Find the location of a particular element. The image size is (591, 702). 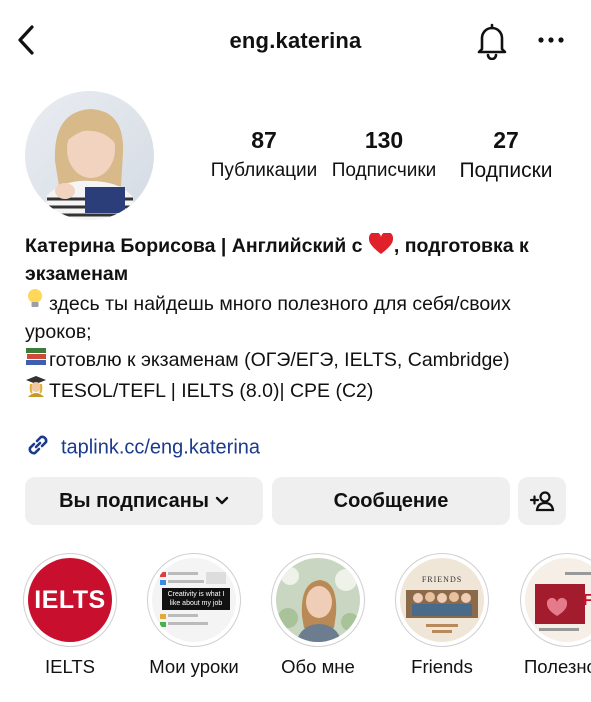

following-button: Вы подписаны is located at coordinates (144, 501).